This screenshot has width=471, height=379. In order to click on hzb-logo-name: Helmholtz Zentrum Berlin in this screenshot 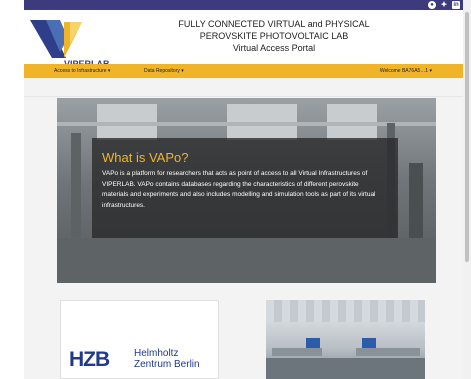, I will do `click(167, 359)`.